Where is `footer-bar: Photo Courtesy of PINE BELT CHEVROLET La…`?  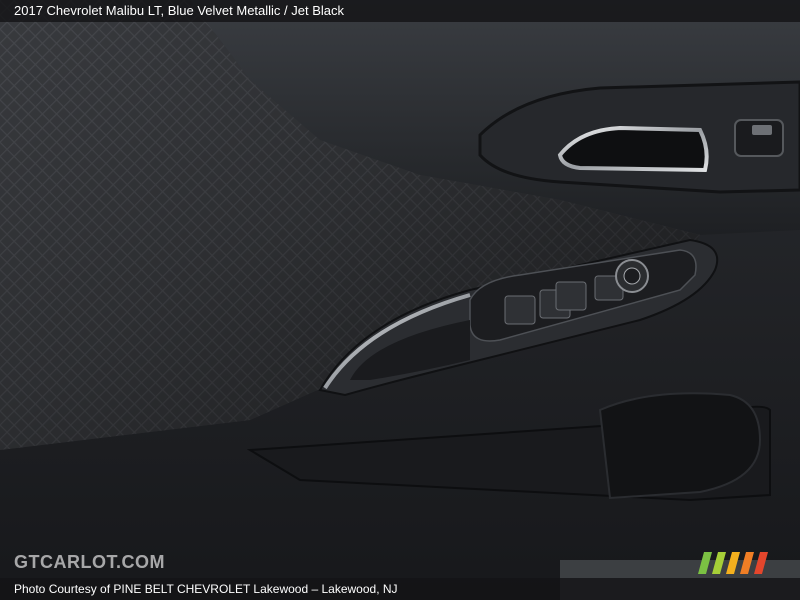 footer-bar: Photo Courtesy of PINE BELT CHEVROLET La… is located at coordinates (400, 589).